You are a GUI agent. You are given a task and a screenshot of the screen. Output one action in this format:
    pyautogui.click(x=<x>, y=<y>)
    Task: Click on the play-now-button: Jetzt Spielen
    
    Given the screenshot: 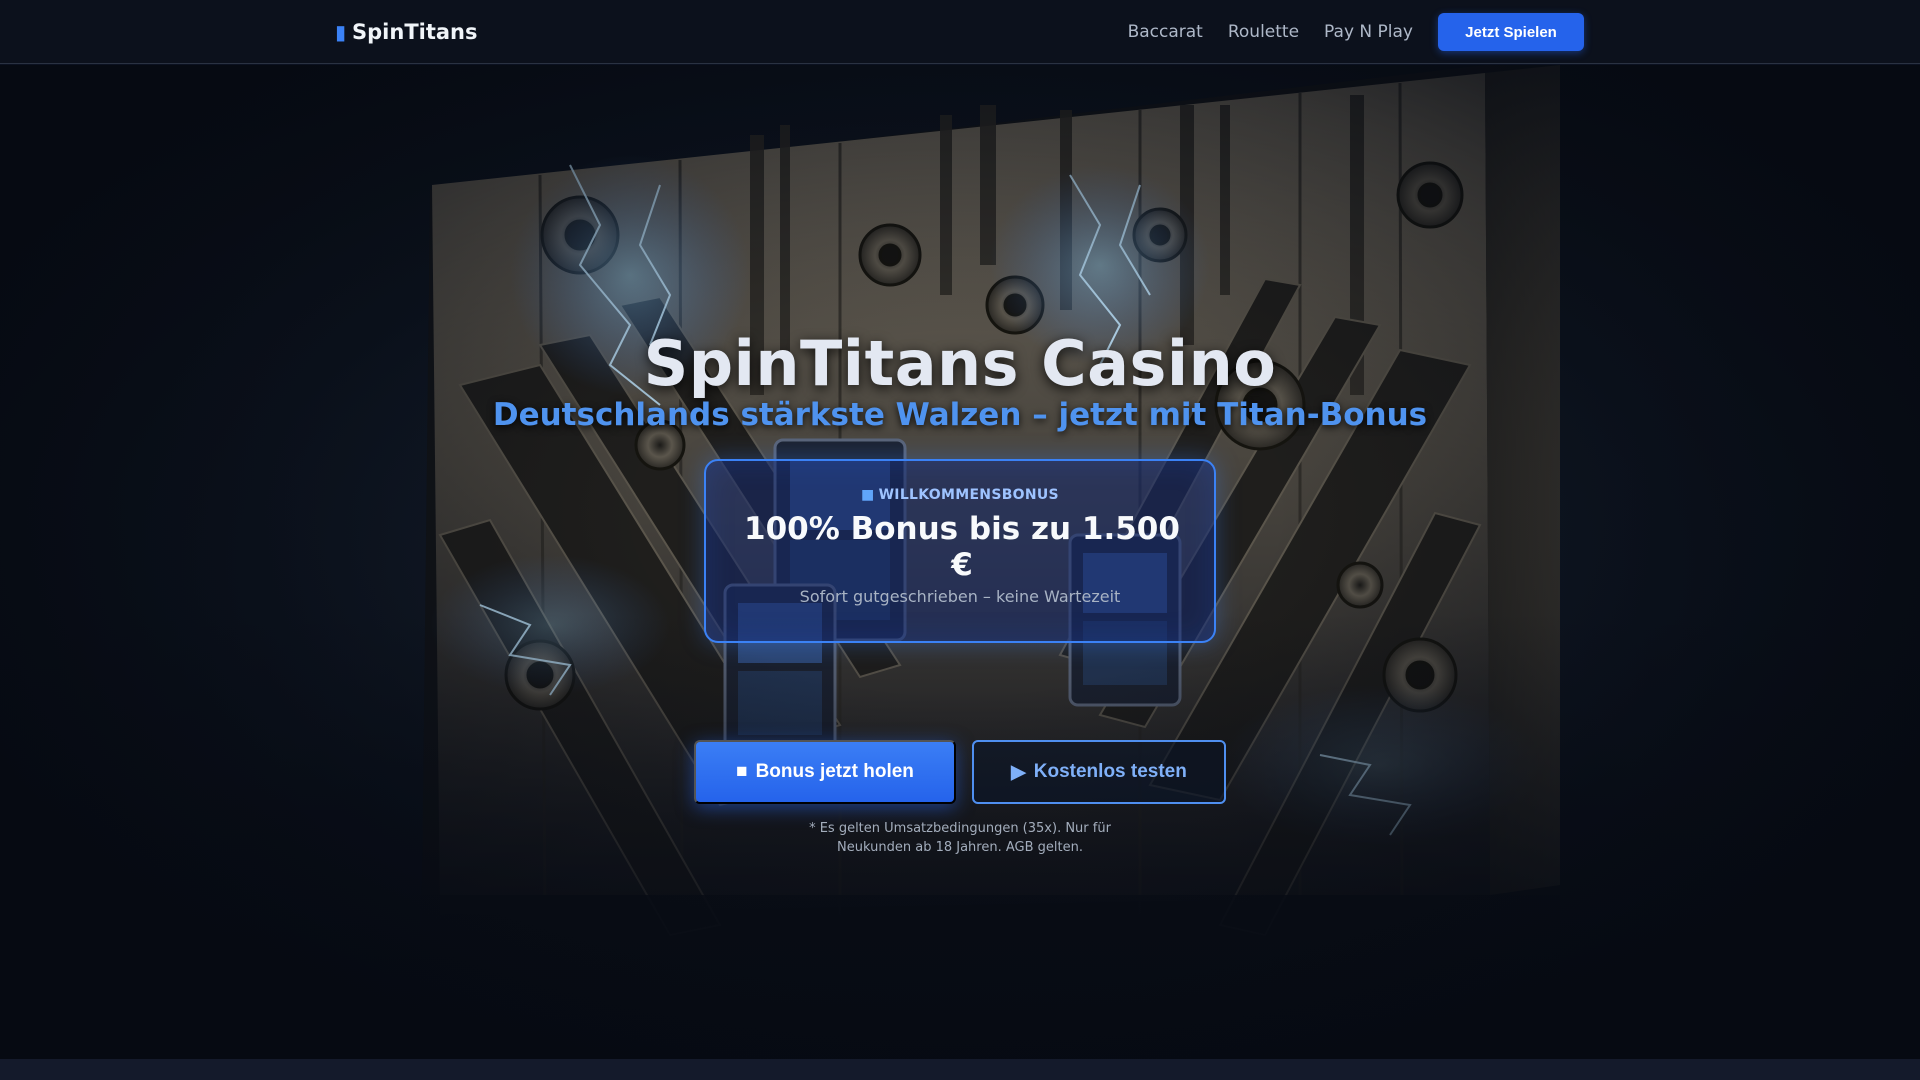 What is the action you would take?
    pyautogui.click(x=1511, y=32)
    